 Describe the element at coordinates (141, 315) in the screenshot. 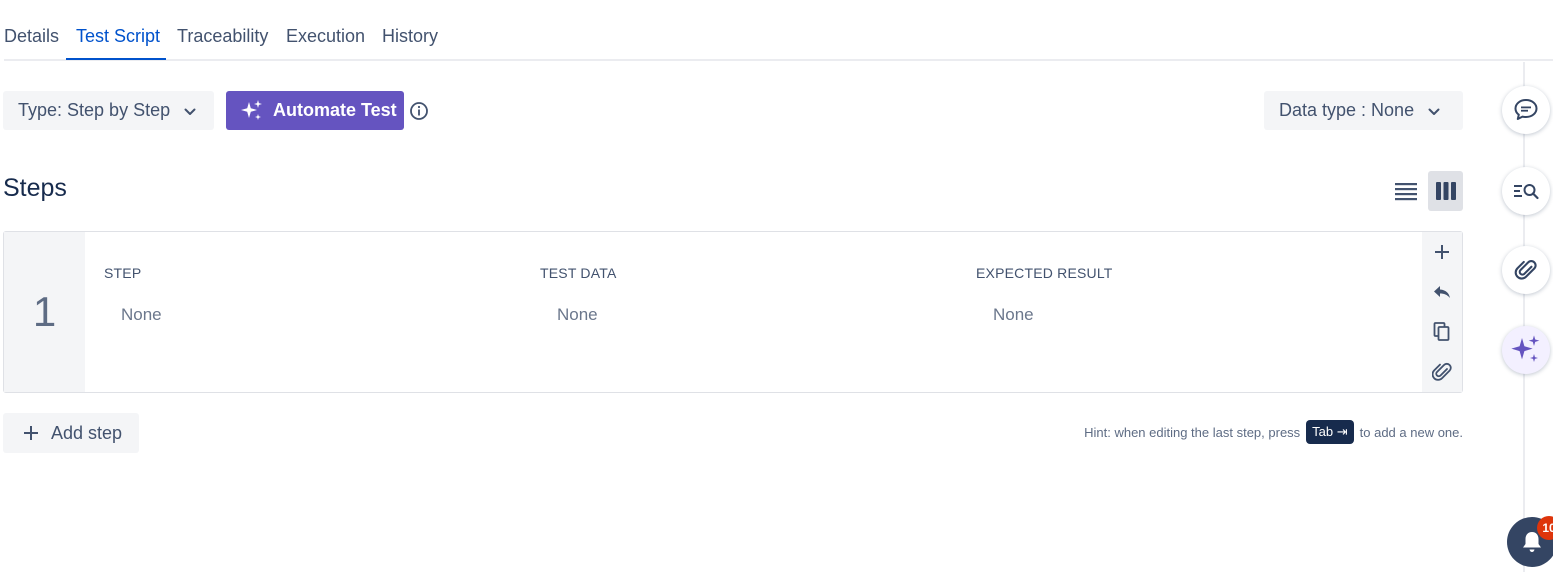

I see `step-field: None` at that location.